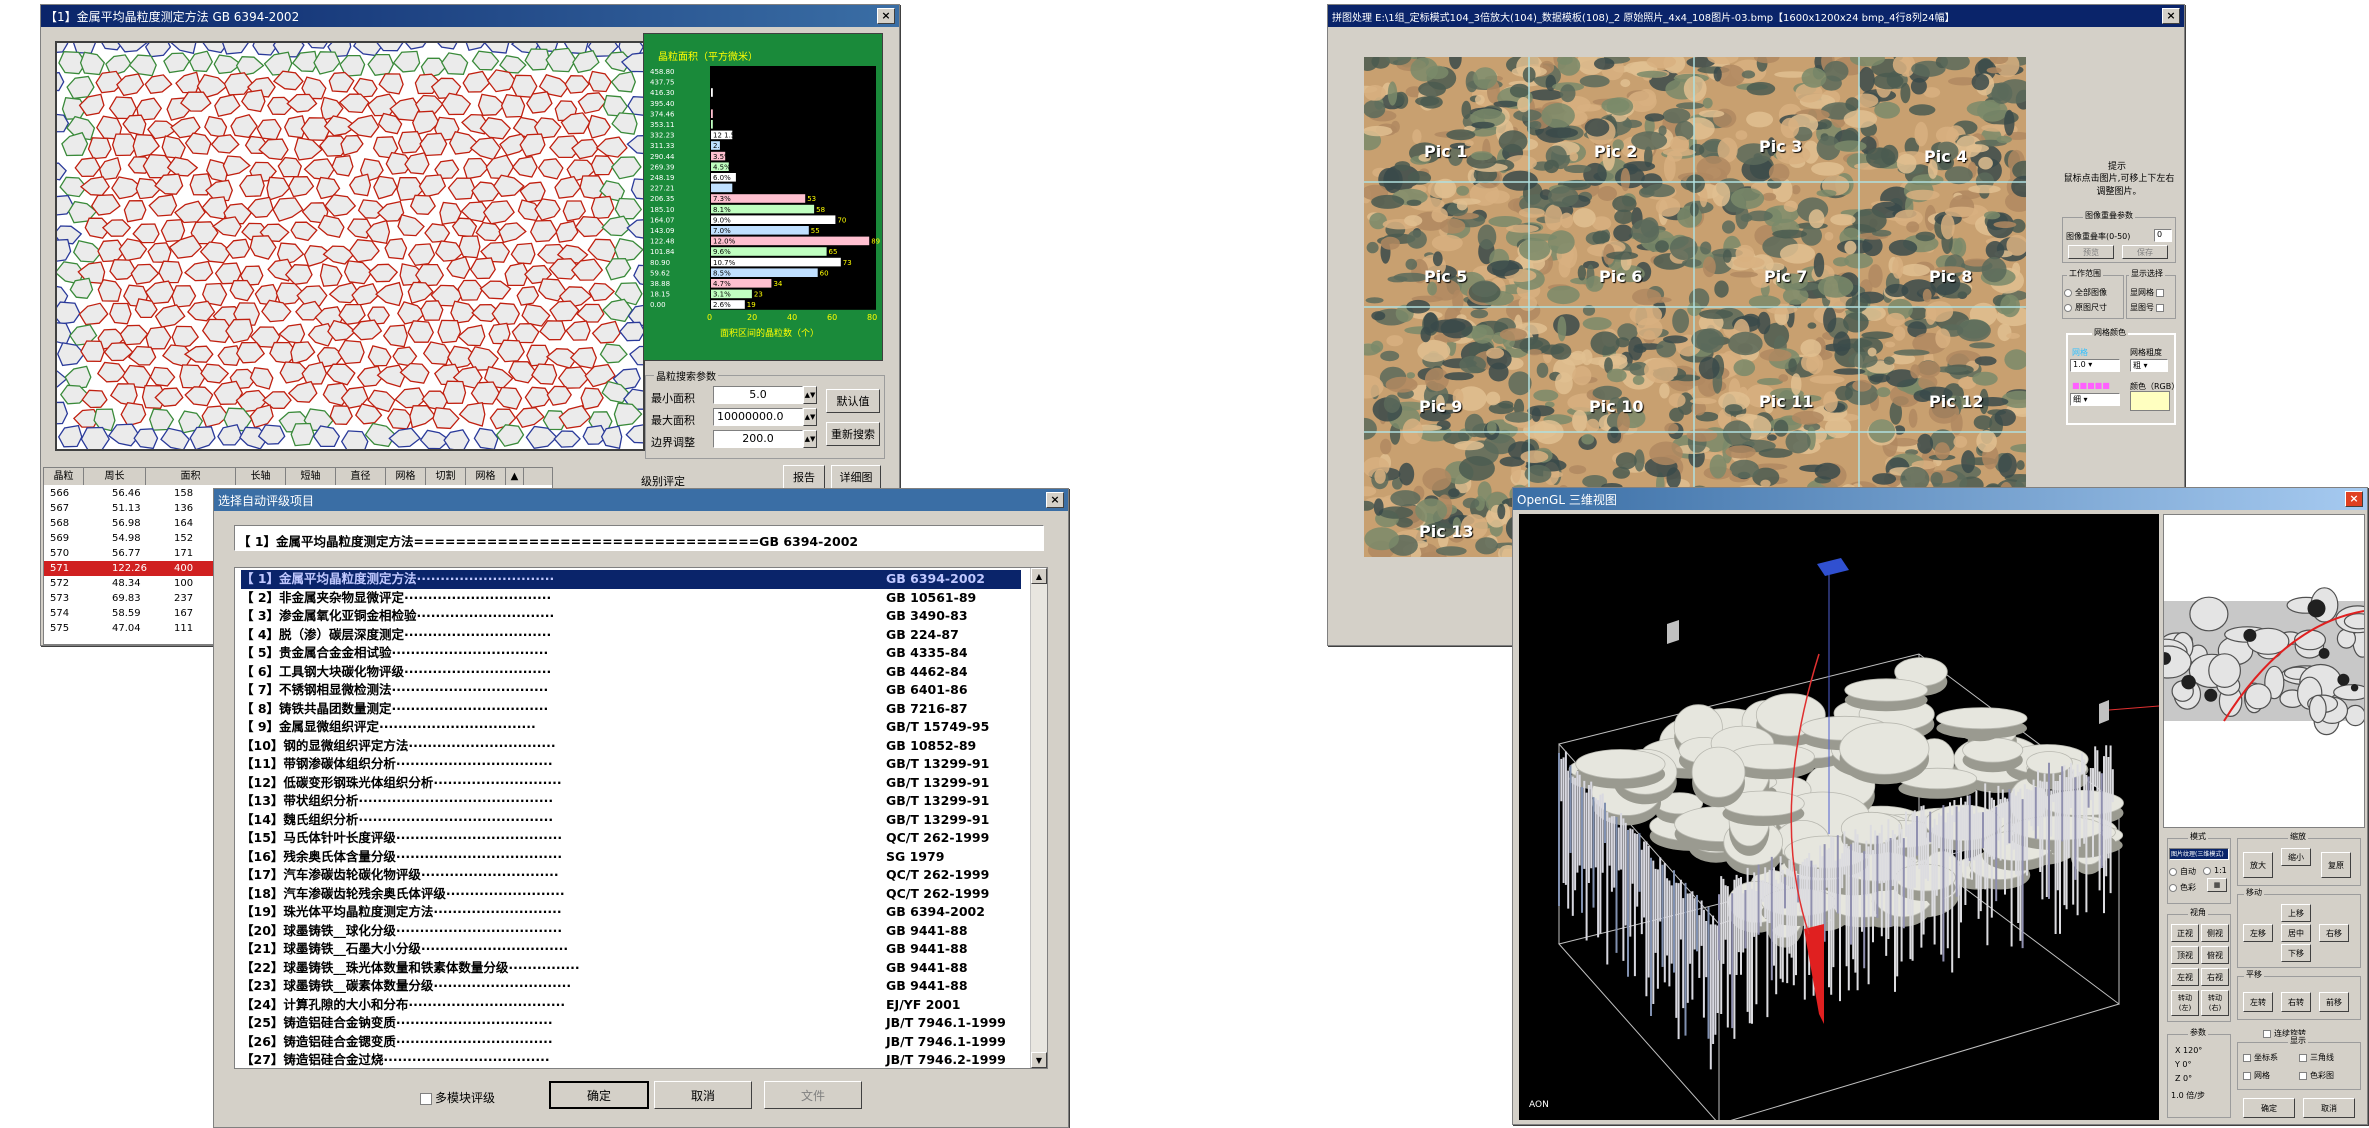  I want to click on grid-size-select: 1.0 ▾, so click(2095, 365).